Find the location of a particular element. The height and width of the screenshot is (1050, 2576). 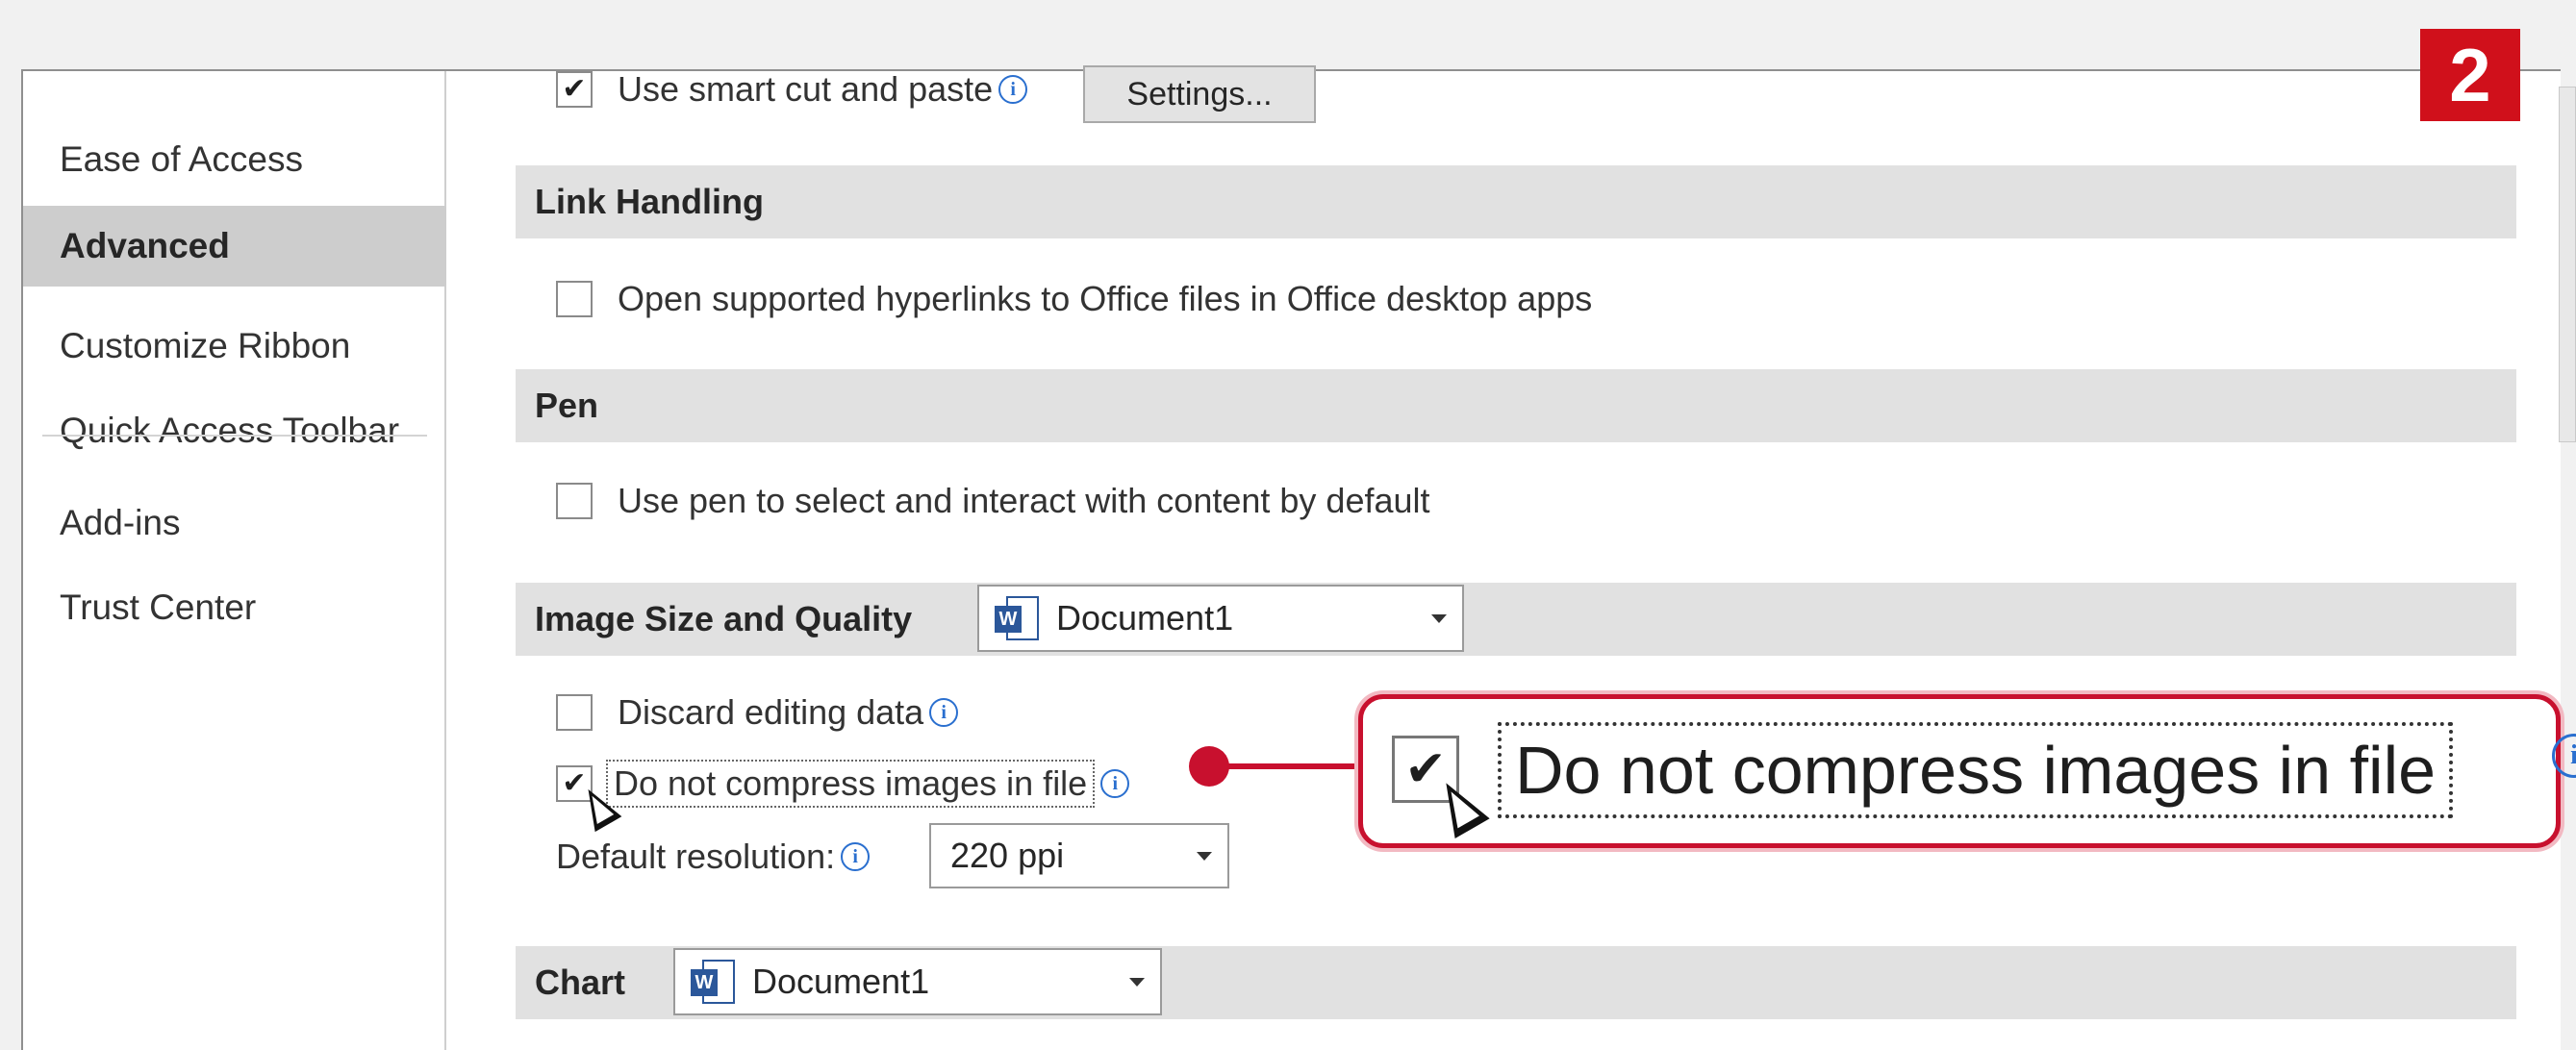

discard-editing-data-label: Discard editing data is located at coordinates (771, 712).